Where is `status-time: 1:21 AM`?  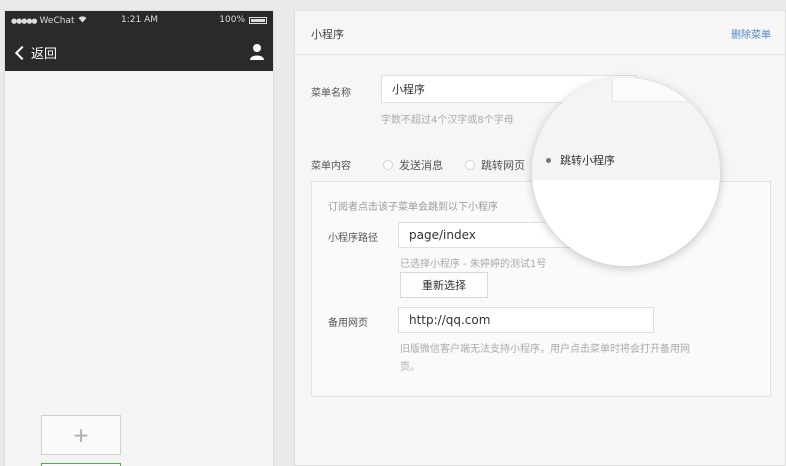 status-time: 1:21 AM is located at coordinates (139, 20).